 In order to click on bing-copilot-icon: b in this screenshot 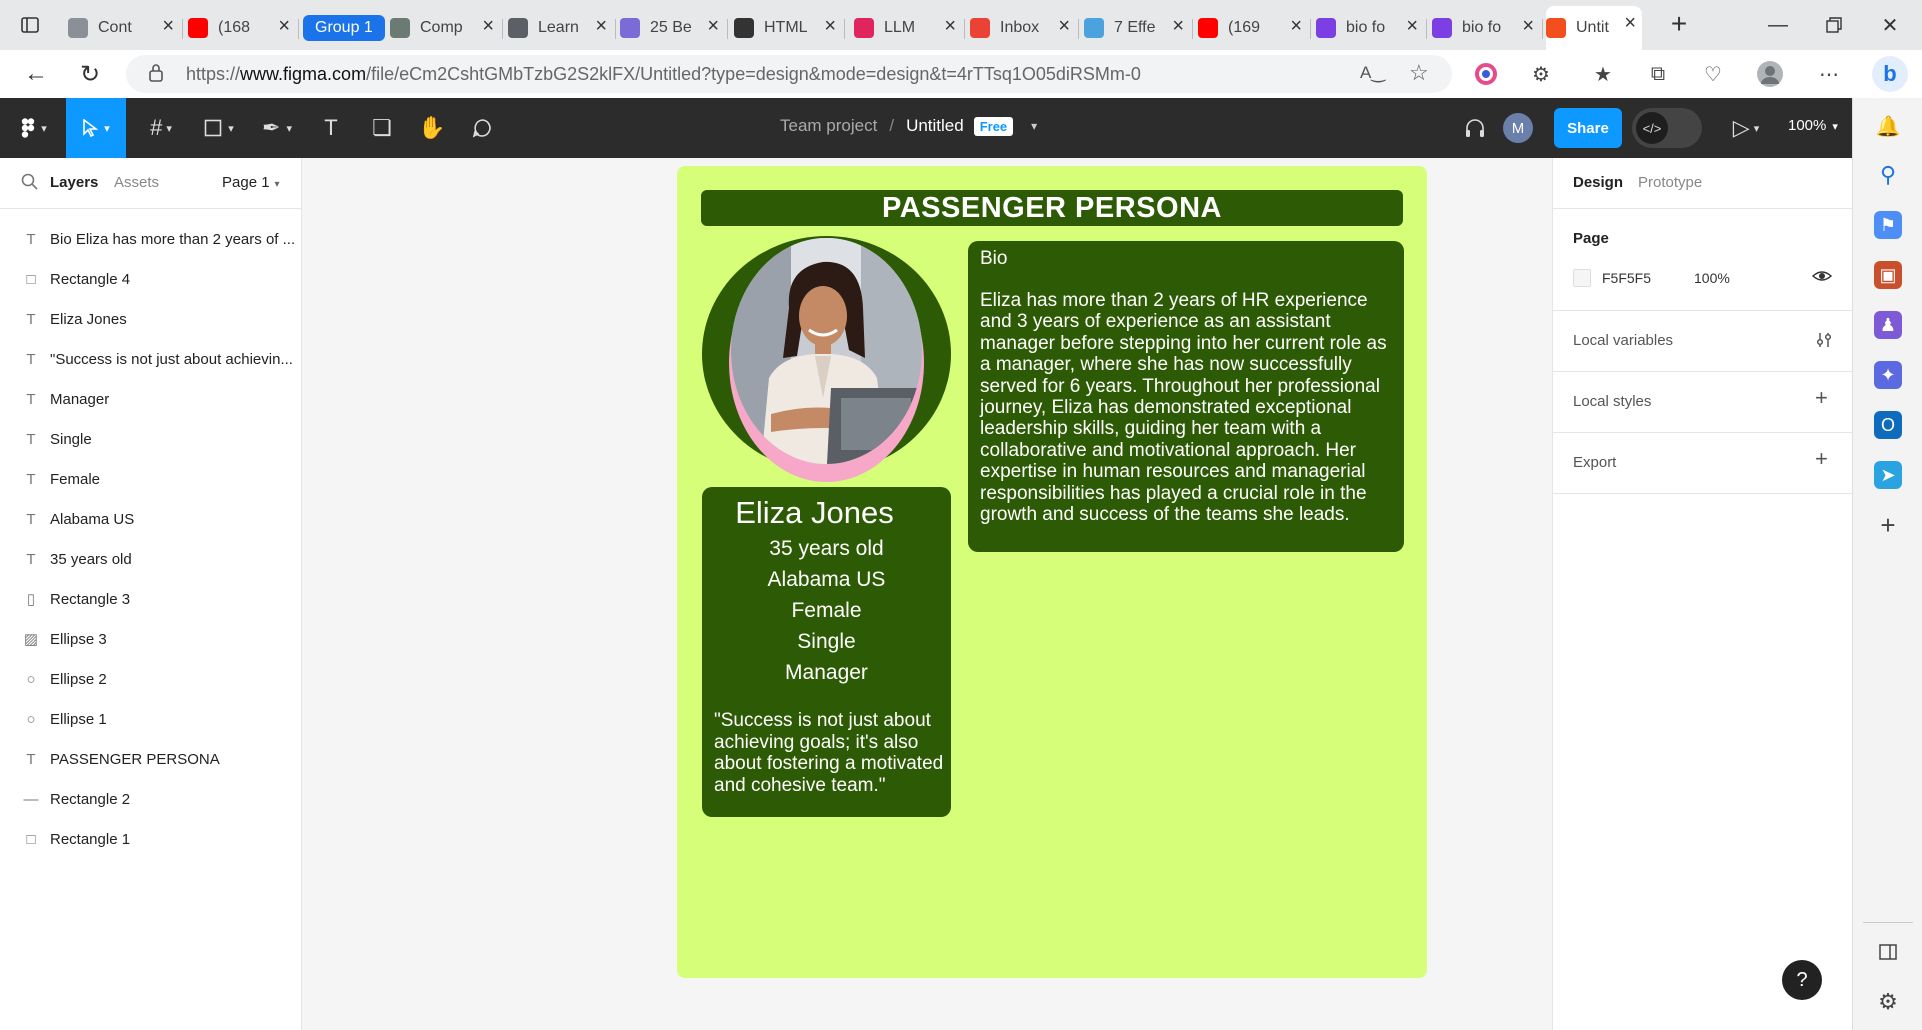, I will do `click(1890, 74)`.